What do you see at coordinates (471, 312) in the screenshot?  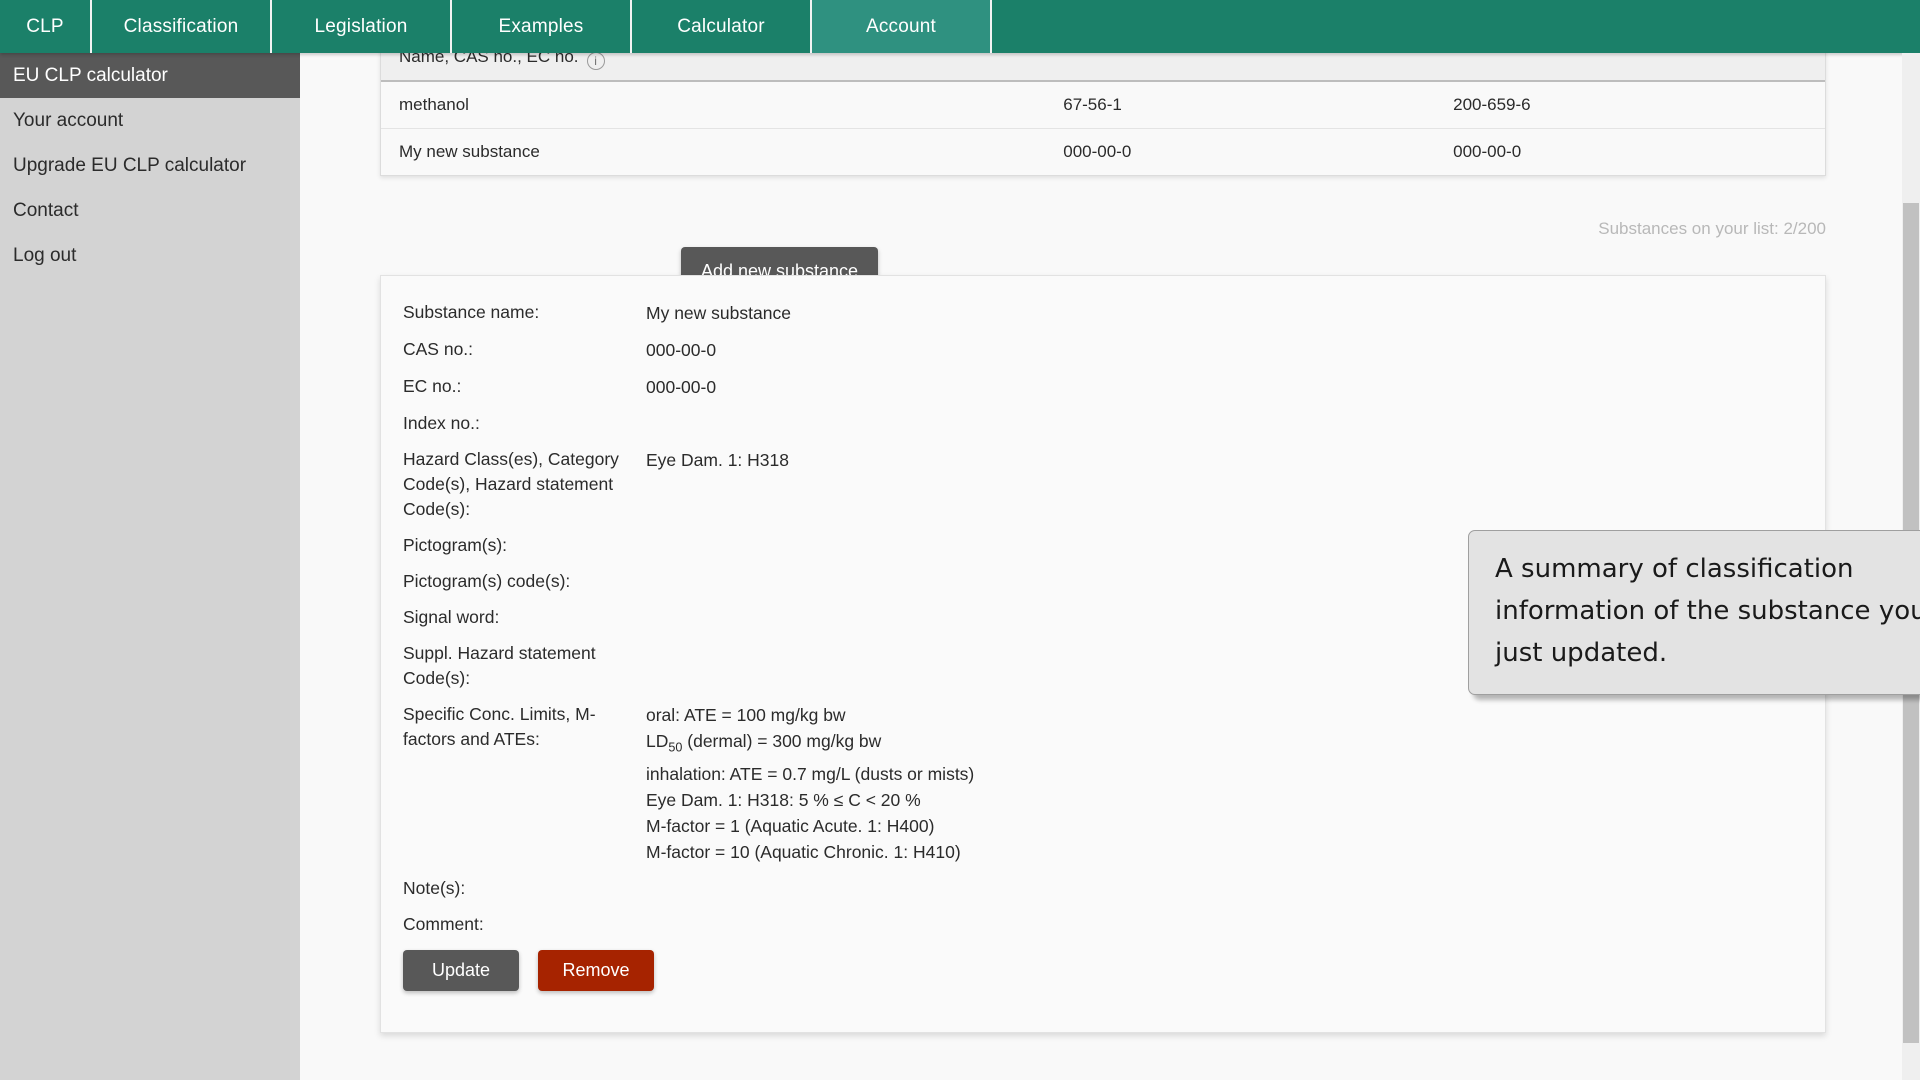 I see `label-substance-name: Substance name:` at bounding box center [471, 312].